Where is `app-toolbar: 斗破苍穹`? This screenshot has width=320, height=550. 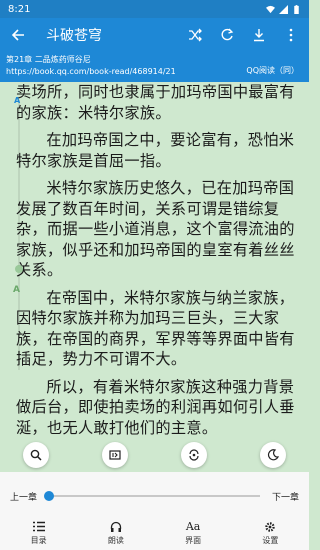 app-toolbar: 斗破苍穹 is located at coordinates (154, 35).